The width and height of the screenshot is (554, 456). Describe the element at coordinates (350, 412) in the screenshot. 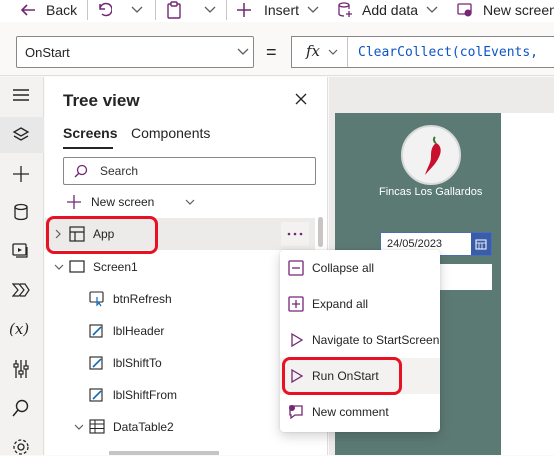

I see `menu-item-label: New comment` at that location.